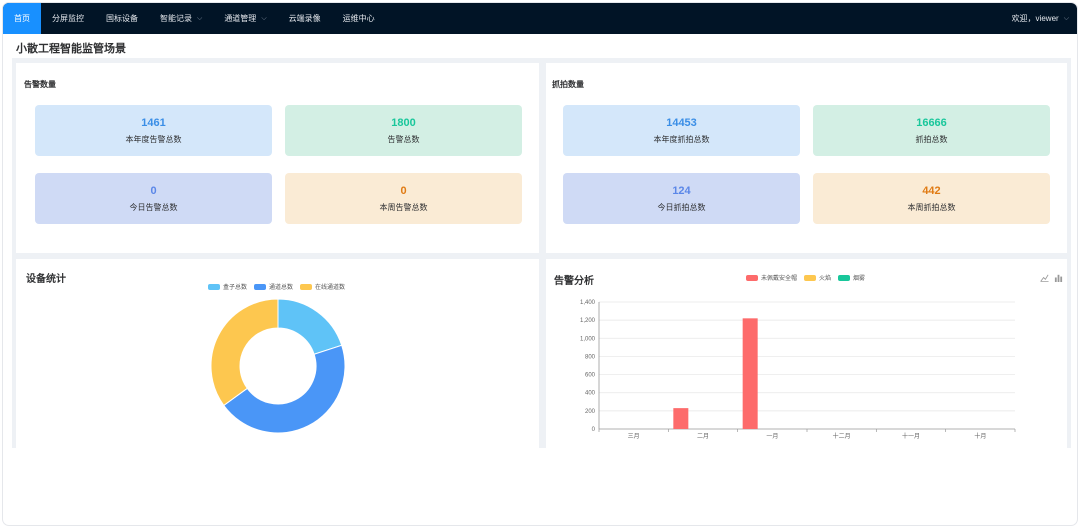 Image resolution: width=1080 pixels, height=528 pixels. I want to click on nav-item-4: 通道管理 ⌵, so click(245, 18).